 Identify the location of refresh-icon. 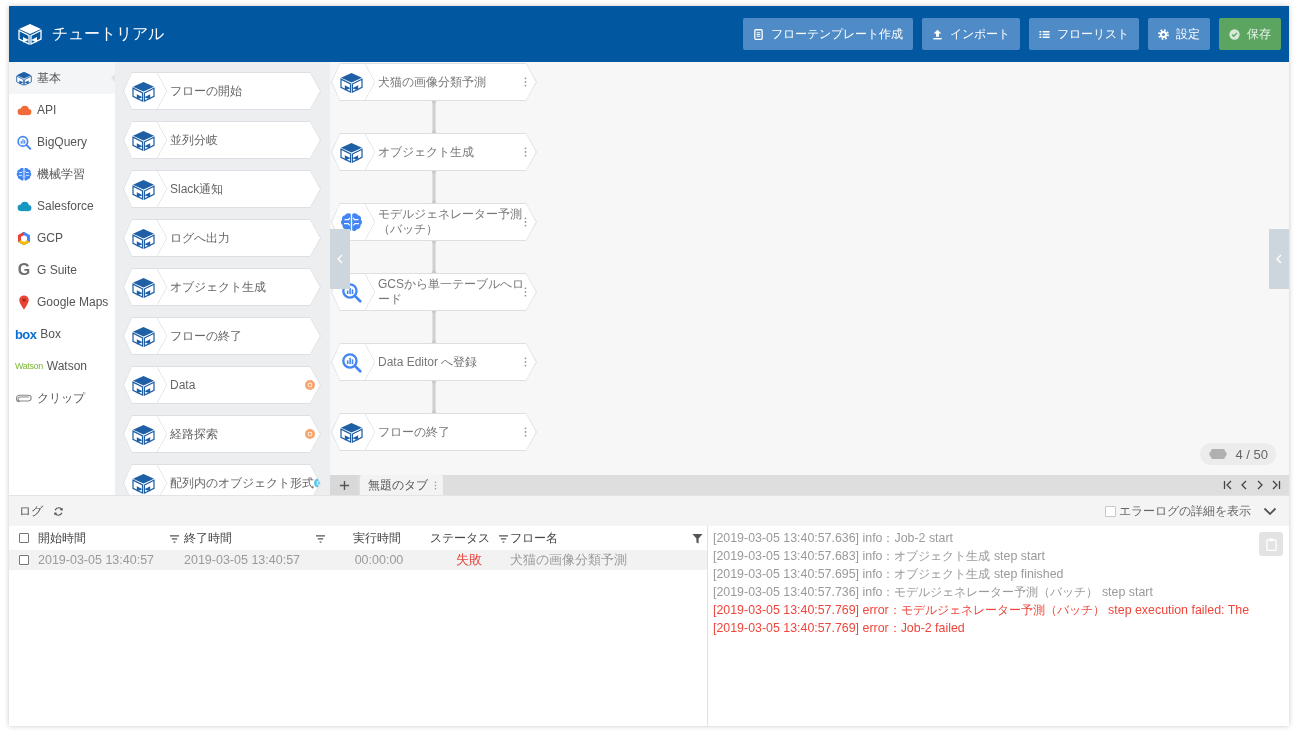
(58, 511).